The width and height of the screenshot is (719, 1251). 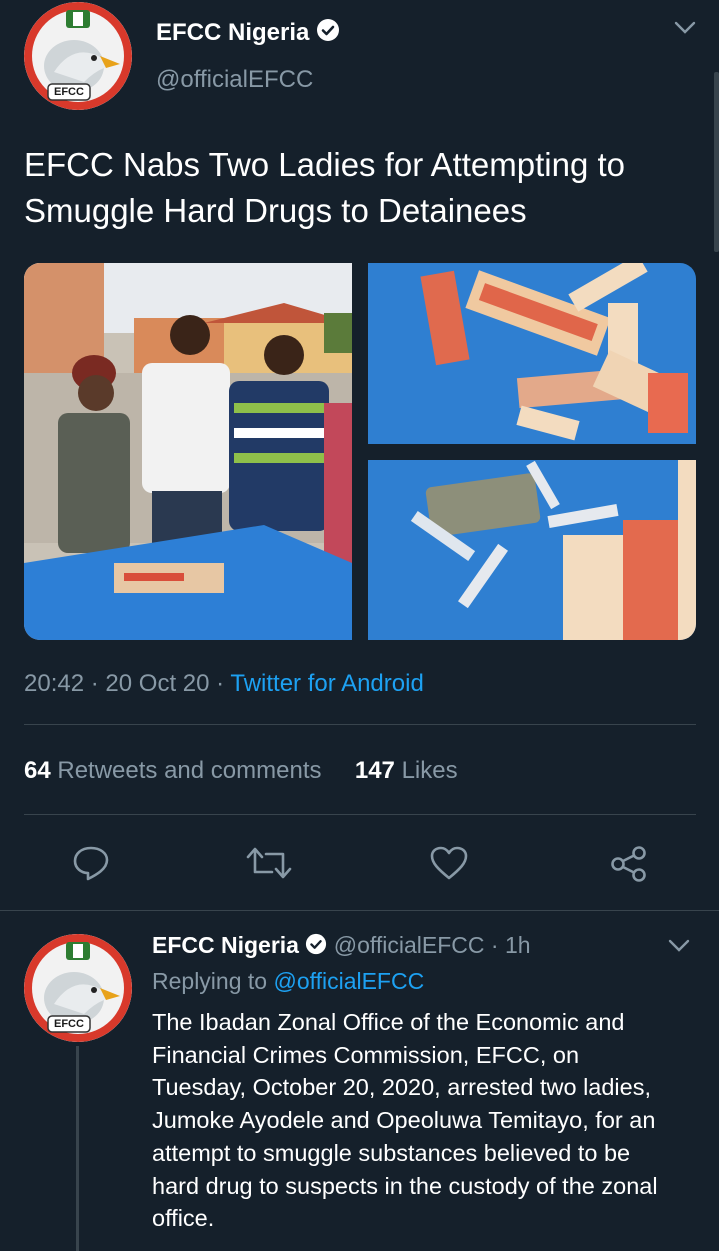 I want to click on author-name-row: EFCC Nigeria, so click(x=248, y=33).